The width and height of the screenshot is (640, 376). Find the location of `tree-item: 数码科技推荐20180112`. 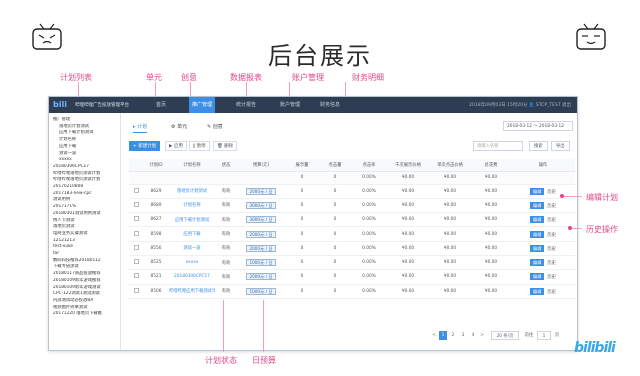

tree-item: 数码科技推荐20180112 is located at coordinates (85, 261).